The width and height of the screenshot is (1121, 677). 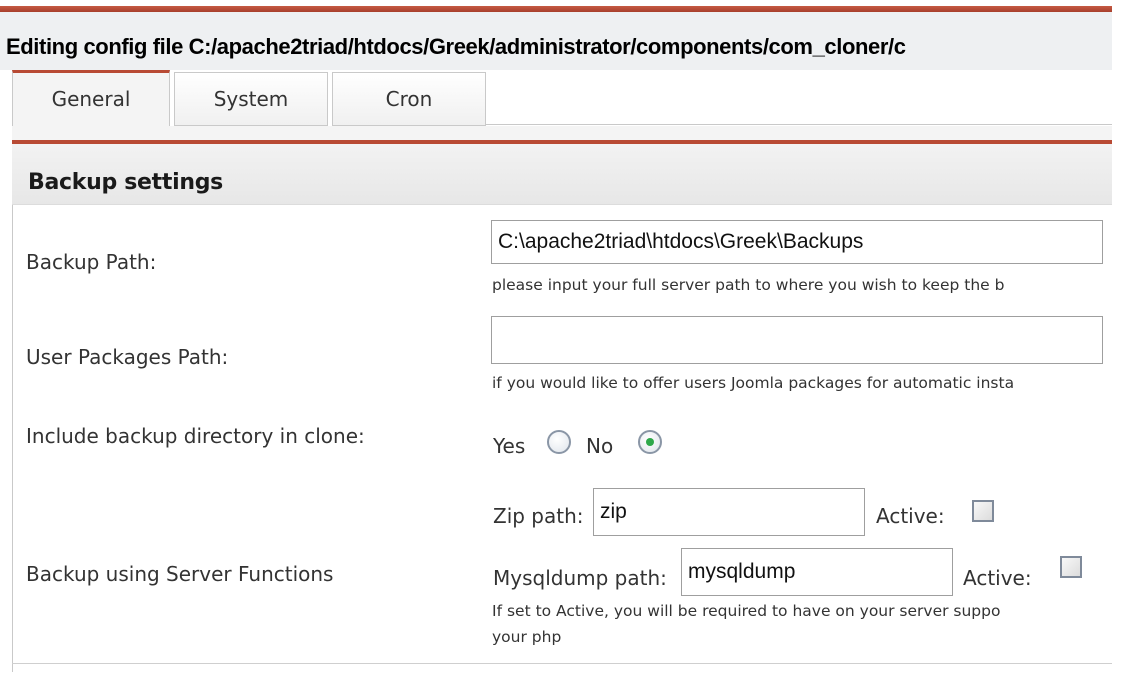 What do you see at coordinates (127, 357) in the screenshot?
I see `user-packages-path-label: User Packages Path:` at bounding box center [127, 357].